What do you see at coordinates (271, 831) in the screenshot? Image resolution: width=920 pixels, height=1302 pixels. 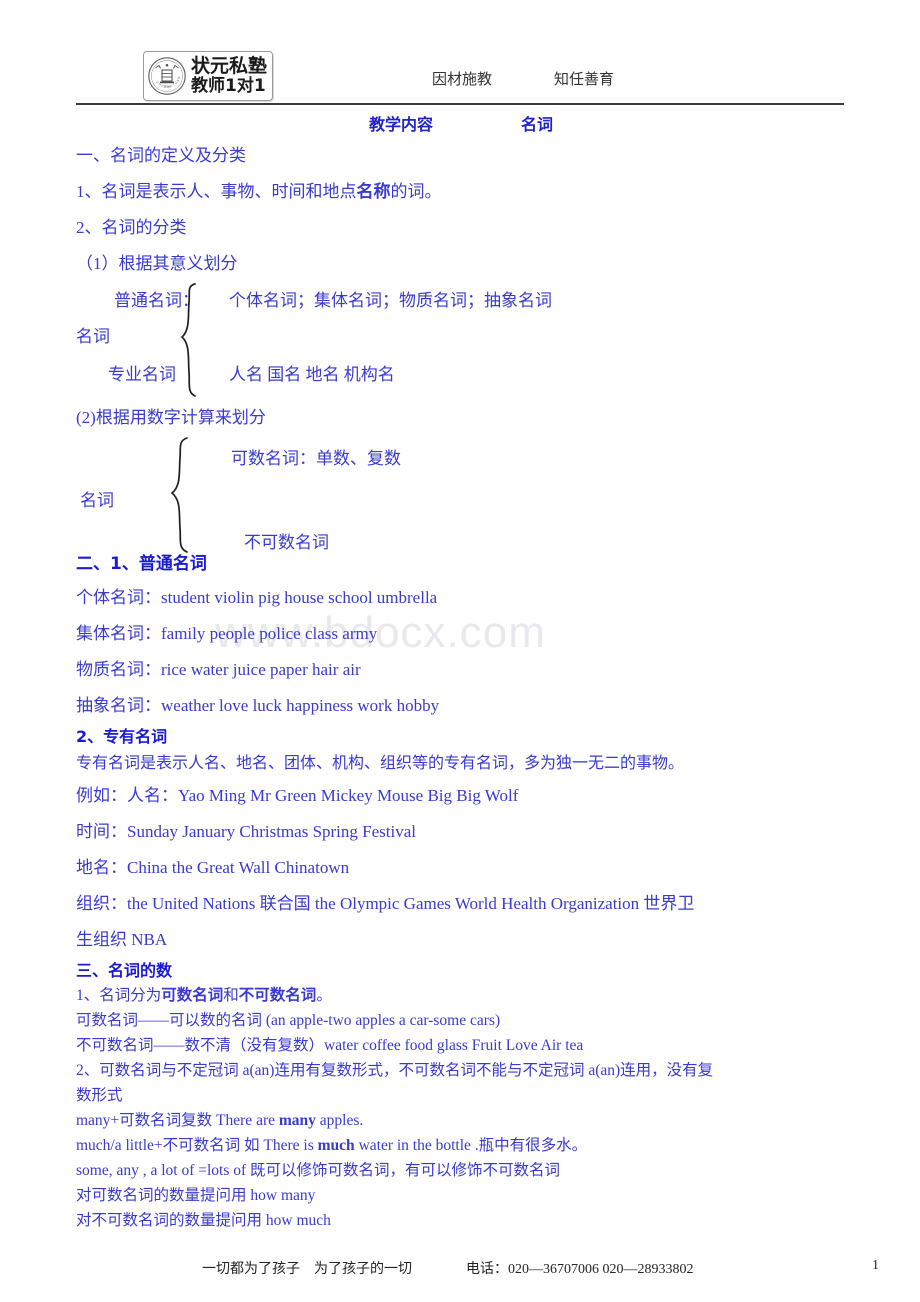 I see `proper-noun-row-2-value: Sunday January Christmas Spring Festival` at bounding box center [271, 831].